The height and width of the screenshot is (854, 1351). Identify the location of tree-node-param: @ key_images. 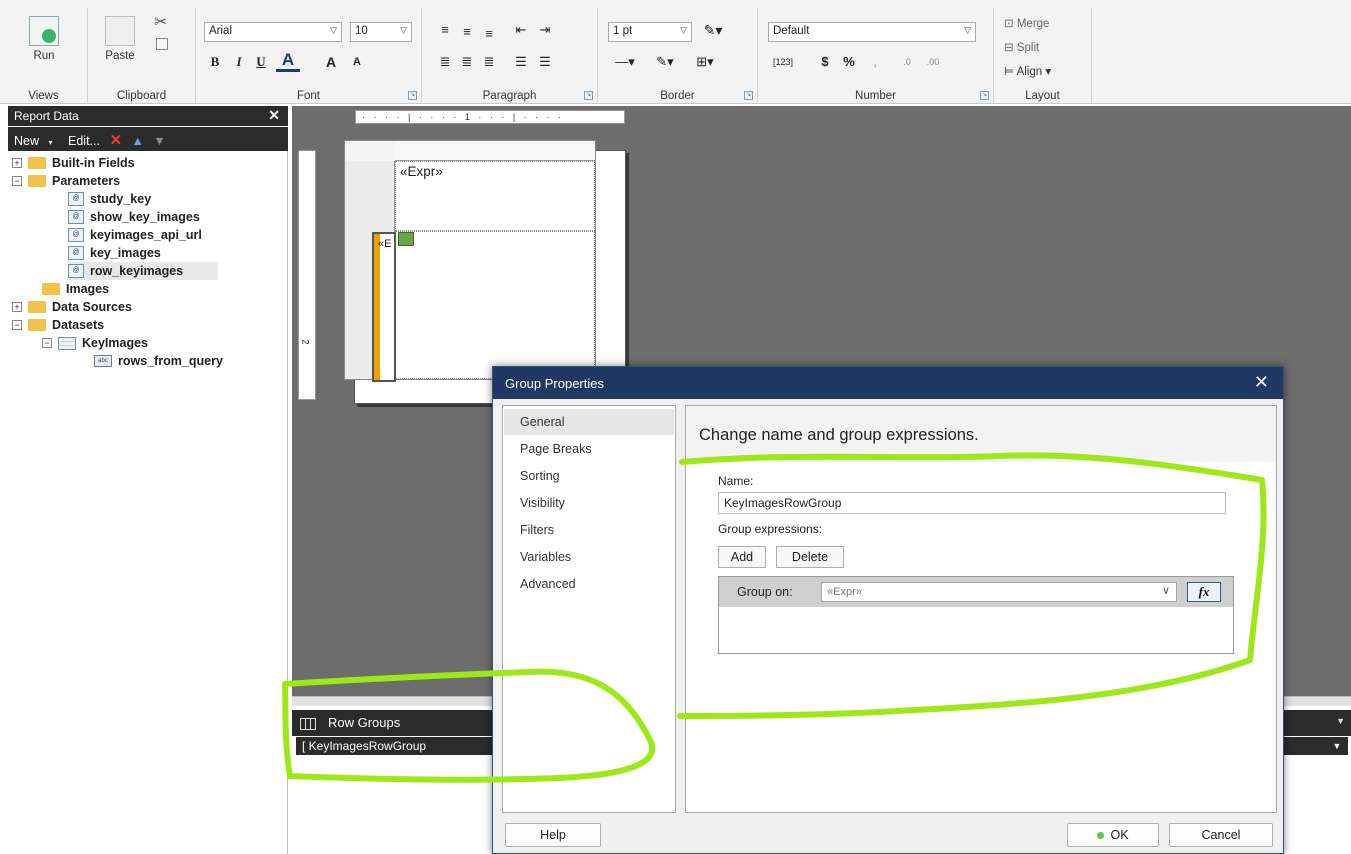
(114, 253).